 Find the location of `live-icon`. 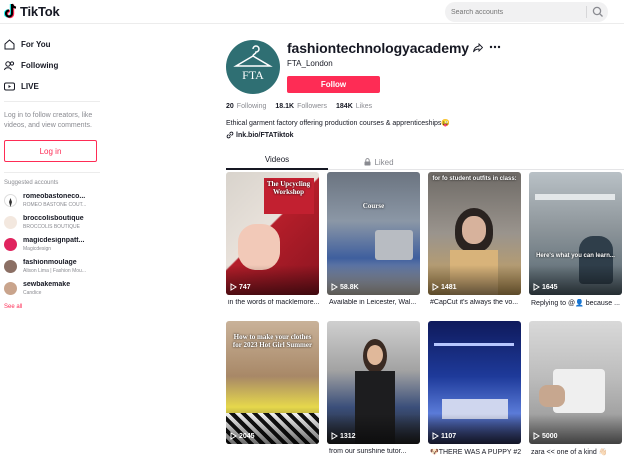

live-icon is located at coordinates (9, 86).